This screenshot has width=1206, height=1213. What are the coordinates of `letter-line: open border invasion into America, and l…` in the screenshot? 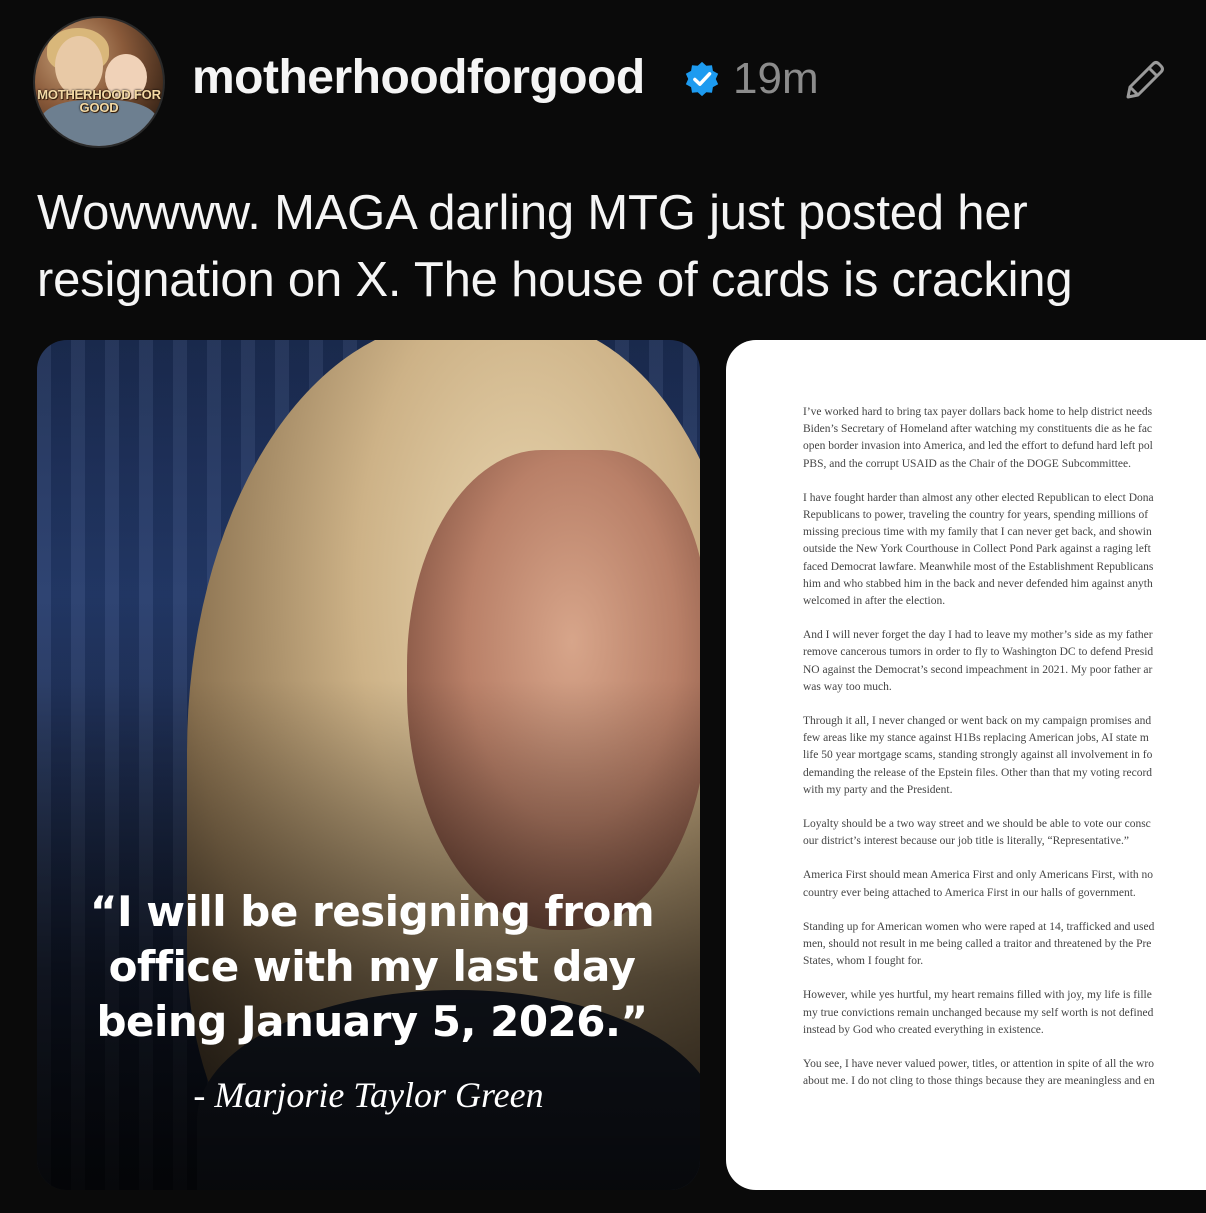 It's located at (978, 446).